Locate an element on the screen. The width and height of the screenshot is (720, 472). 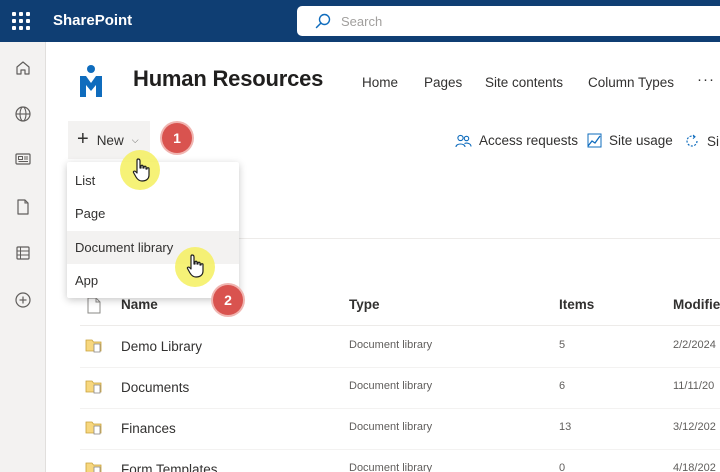
nav-column-types: Column Types is located at coordinates (631, 82).